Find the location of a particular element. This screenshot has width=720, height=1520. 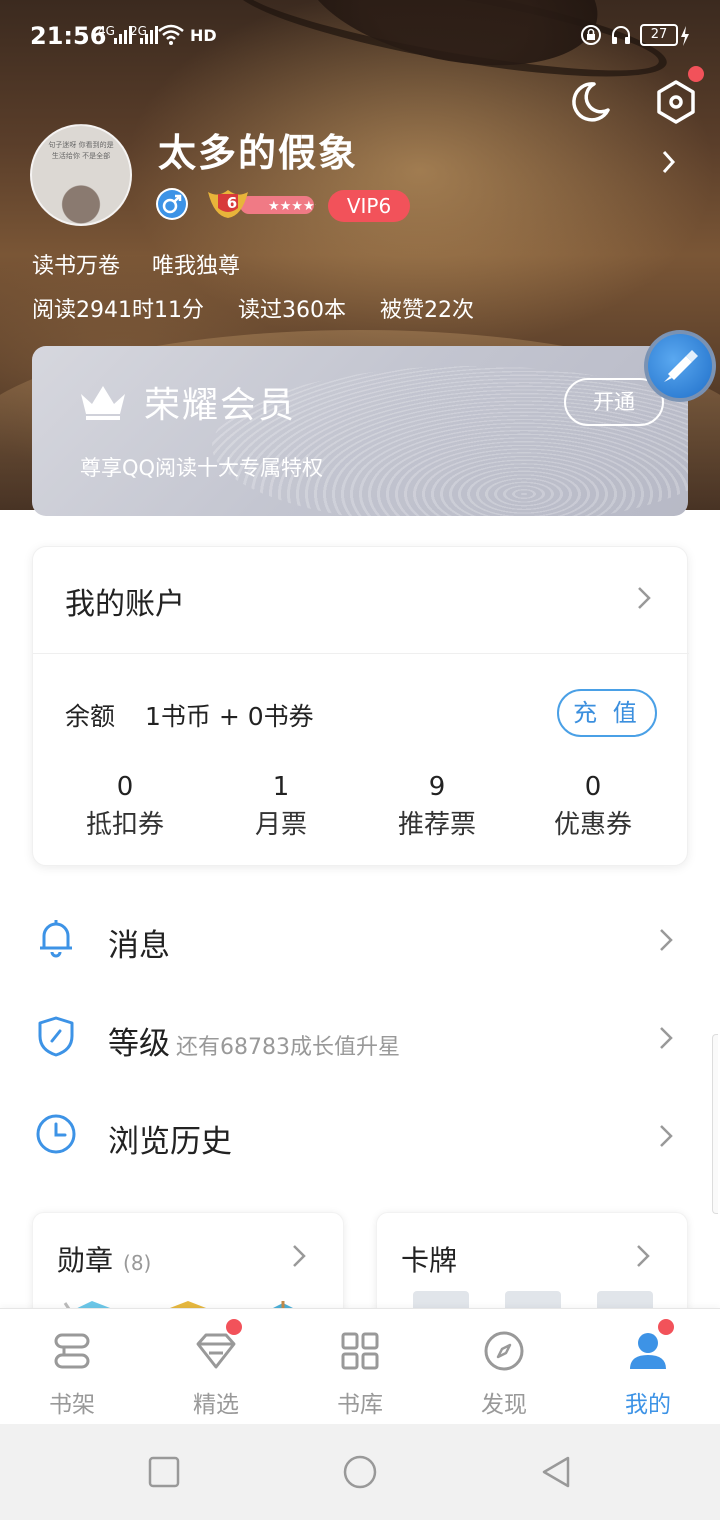

featured-notification-dot is located at coordinates (234, 1327).